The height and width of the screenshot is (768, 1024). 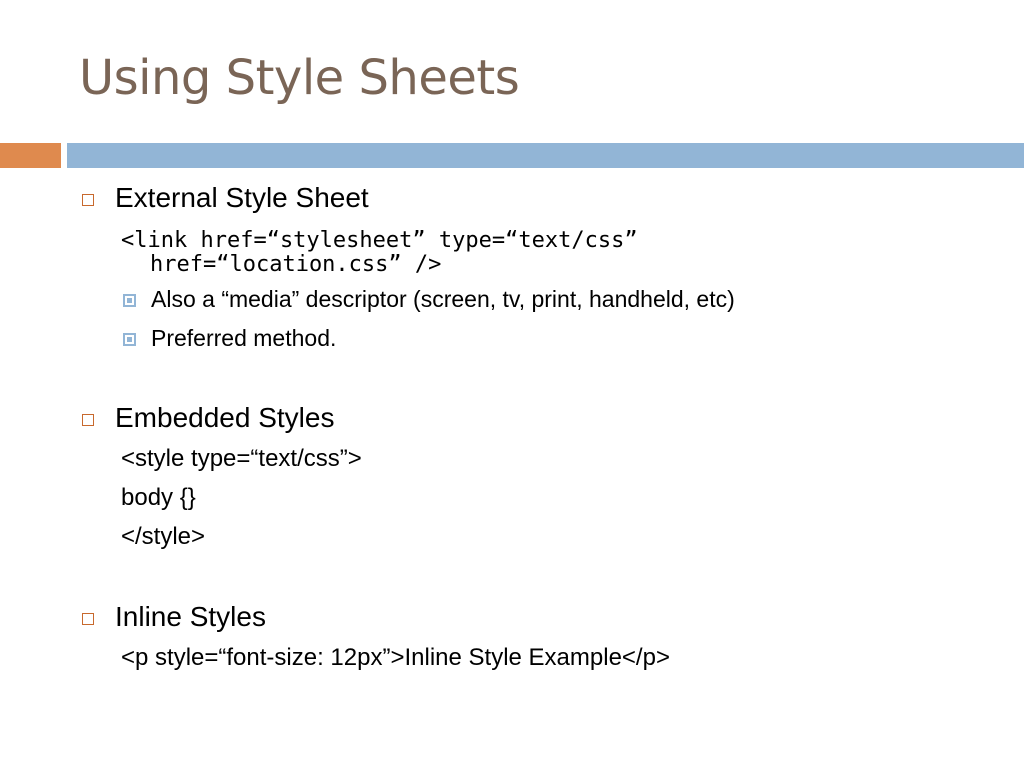 What do you see at coordinates (241, 458) in the screenshot?
I see `text-line: <style type=“text/css”>` at bounding box center [241, 458].